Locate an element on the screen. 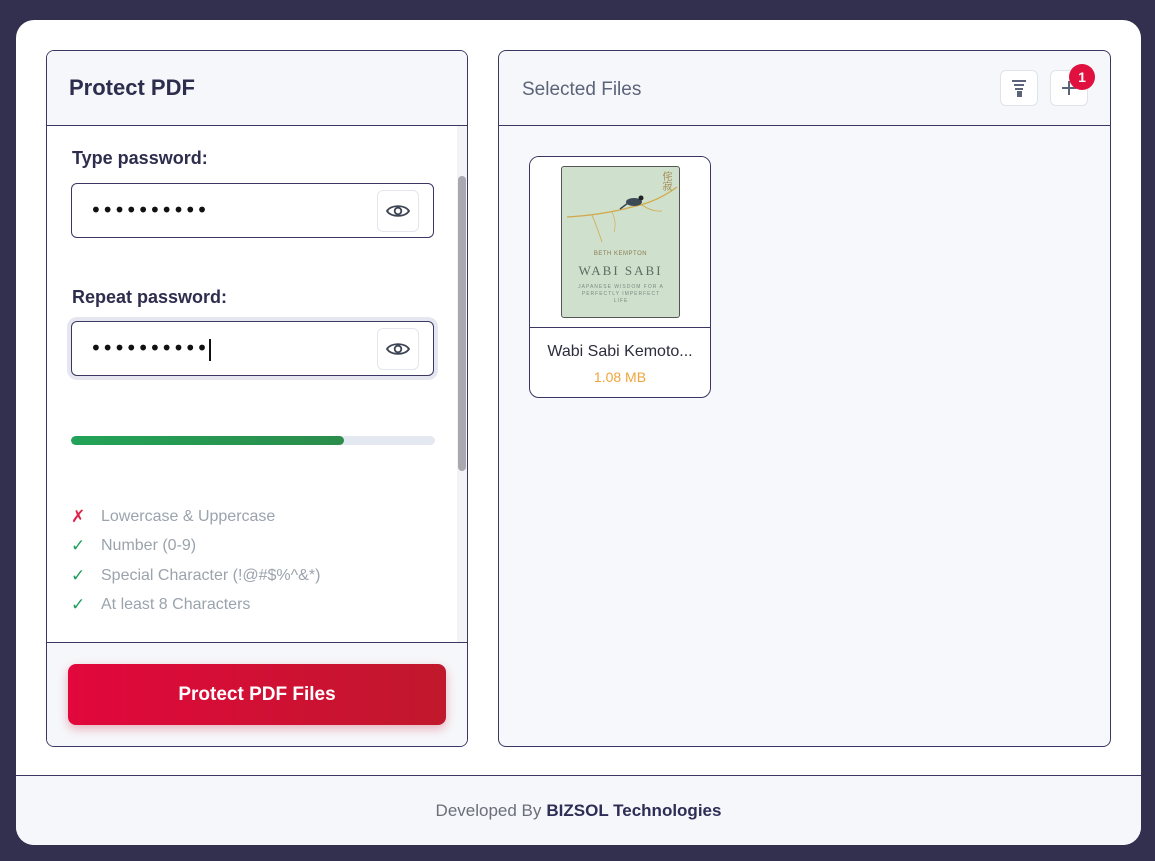 The image size is (1155, 861). repeat-password-value: •••••••••• is located at coordinates (149, 348).